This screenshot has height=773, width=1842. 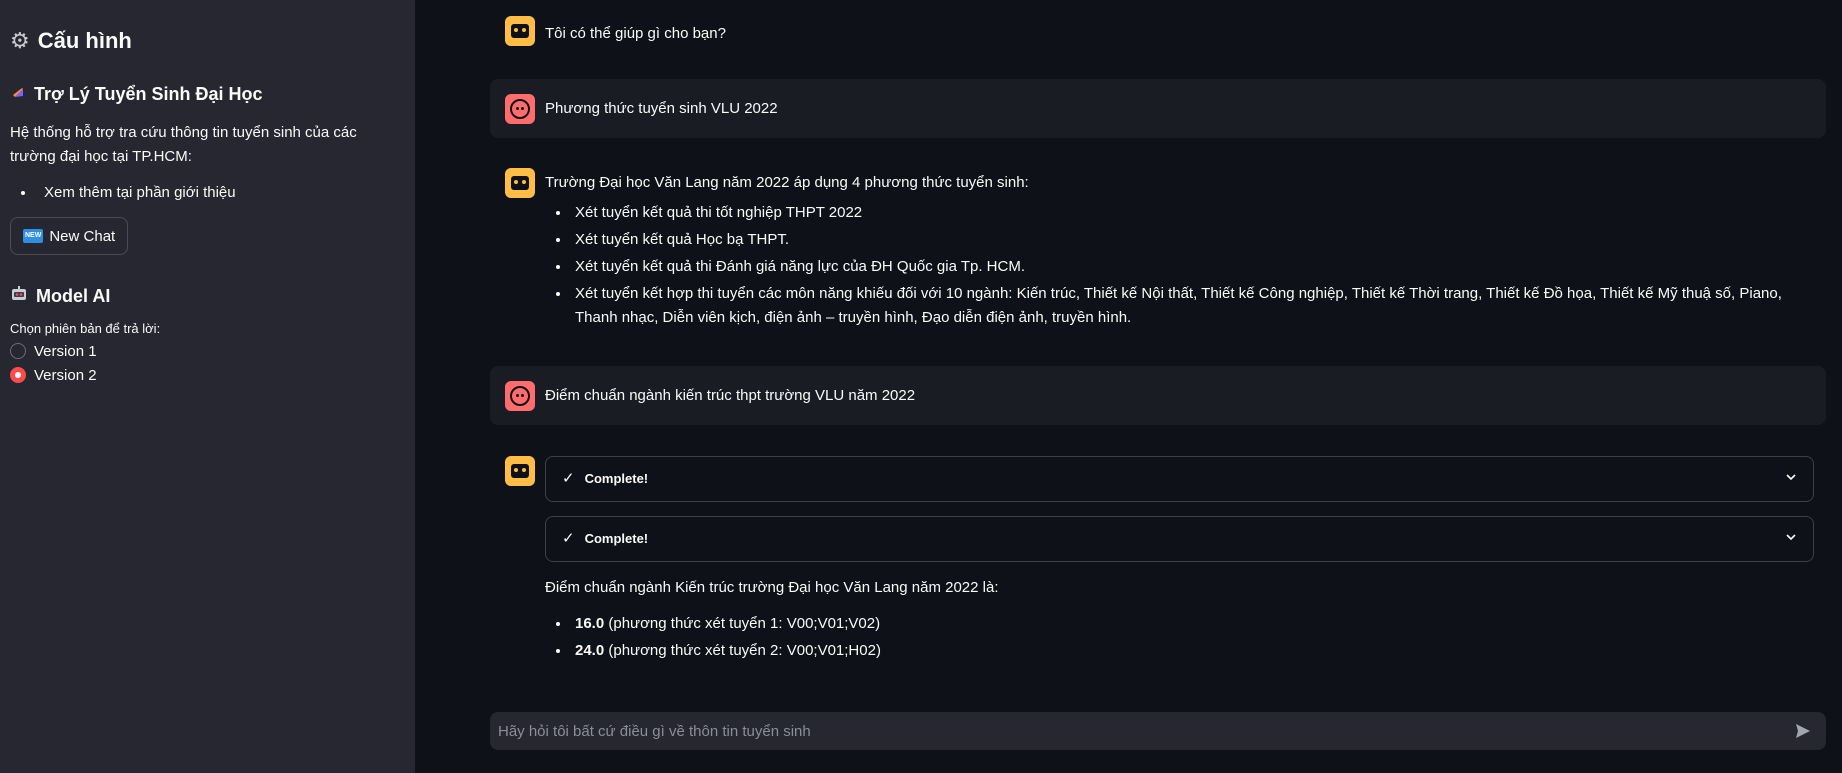 I want to click on score-detail: (phương thức xét tuyển 2: V00;V01;H02), so click(x=742, y=650).